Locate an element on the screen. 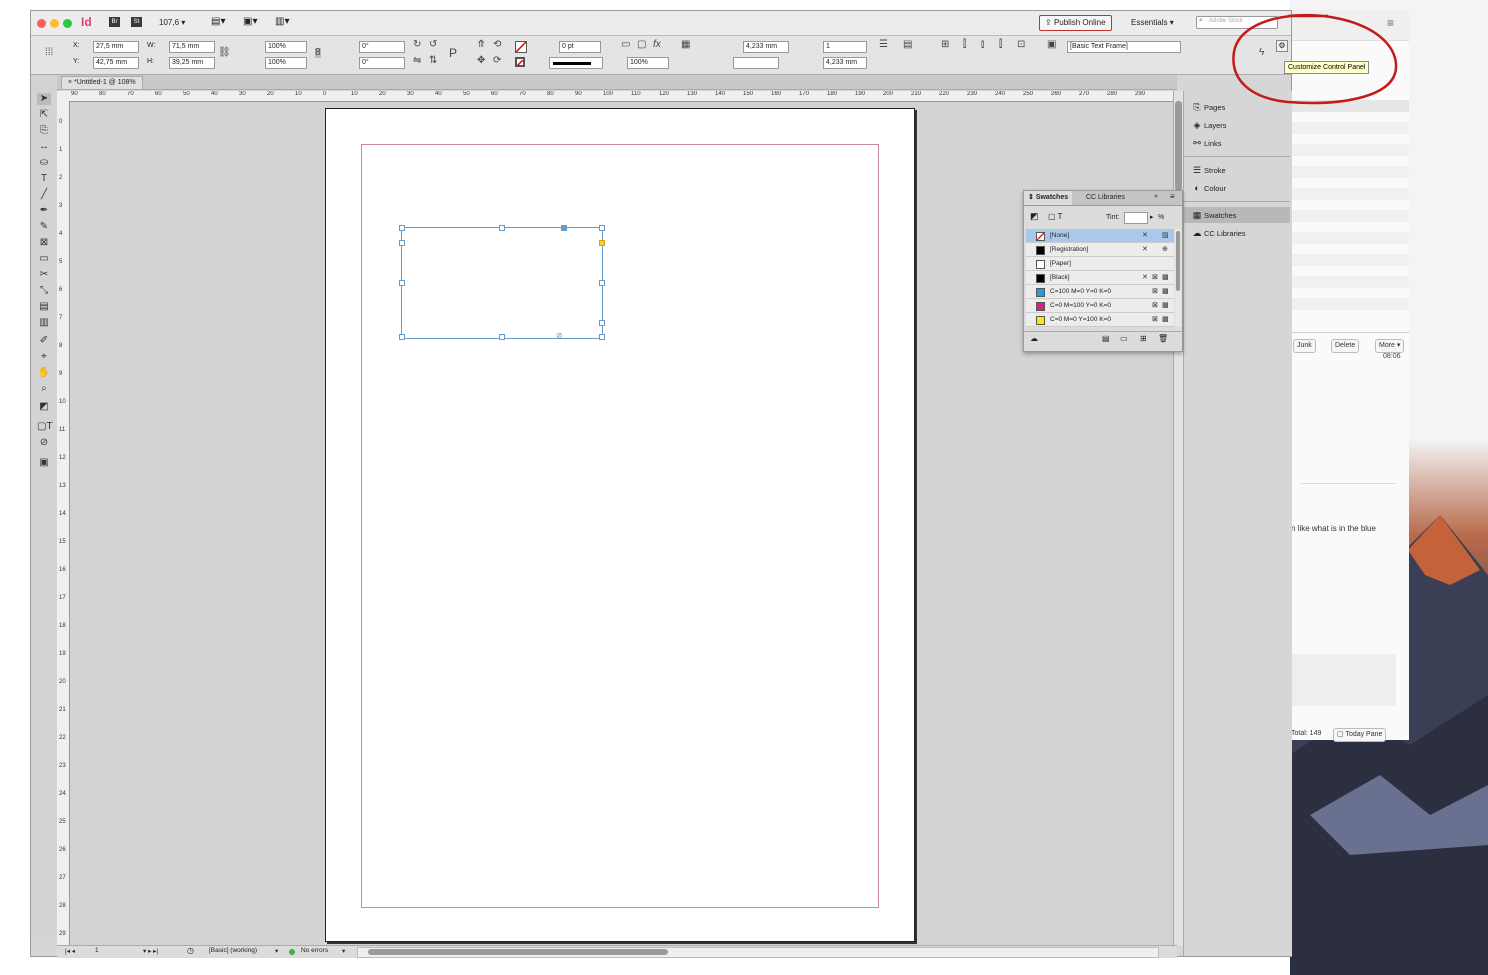  align-top-icon: ☰ is located at coordinates (883, 45).